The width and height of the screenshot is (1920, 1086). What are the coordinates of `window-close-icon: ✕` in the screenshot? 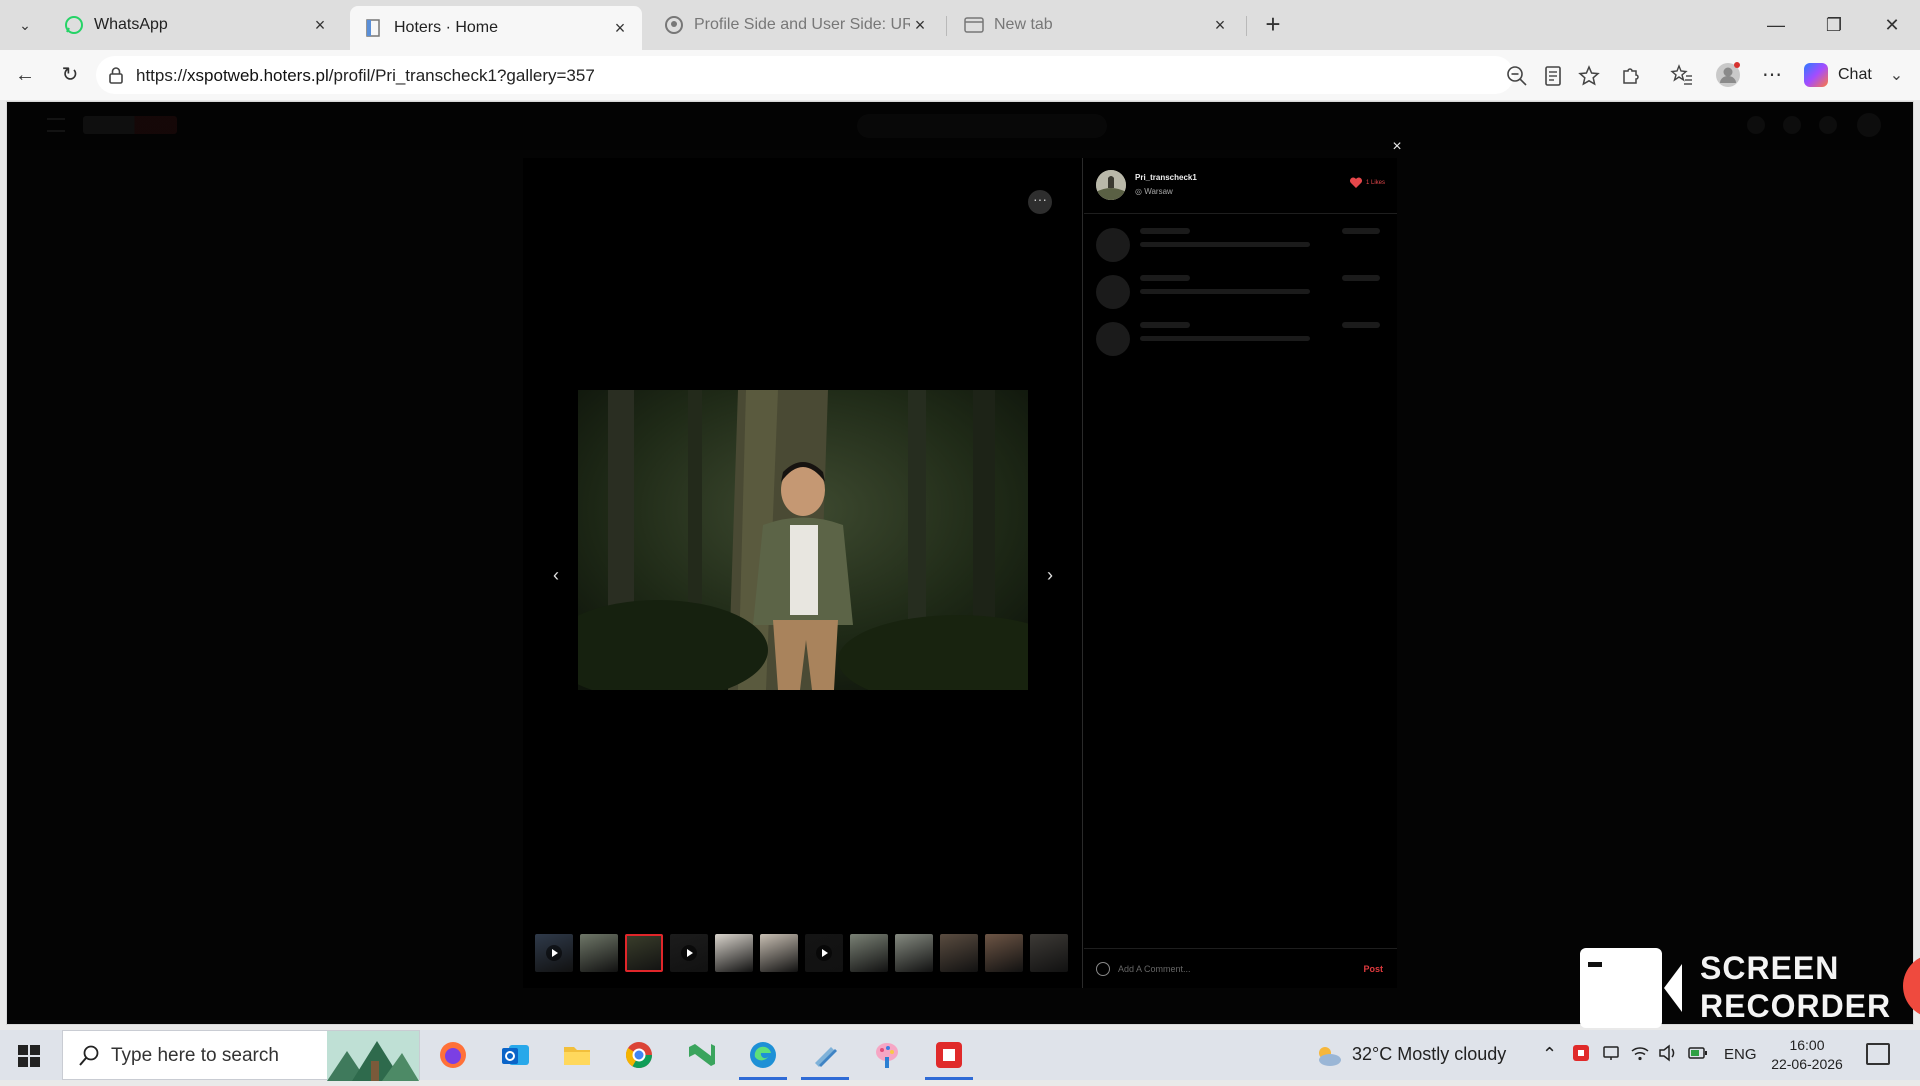 It's located at (1892, 25).